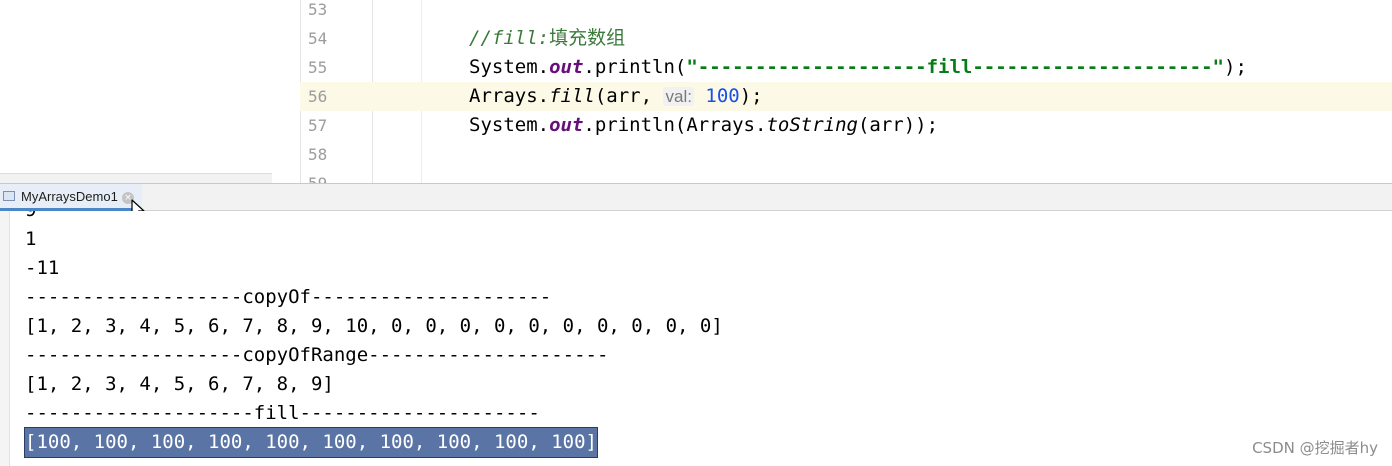 This screenshot has height=466, width=1392. I want to click on method-token: toString, so click(812, 125).